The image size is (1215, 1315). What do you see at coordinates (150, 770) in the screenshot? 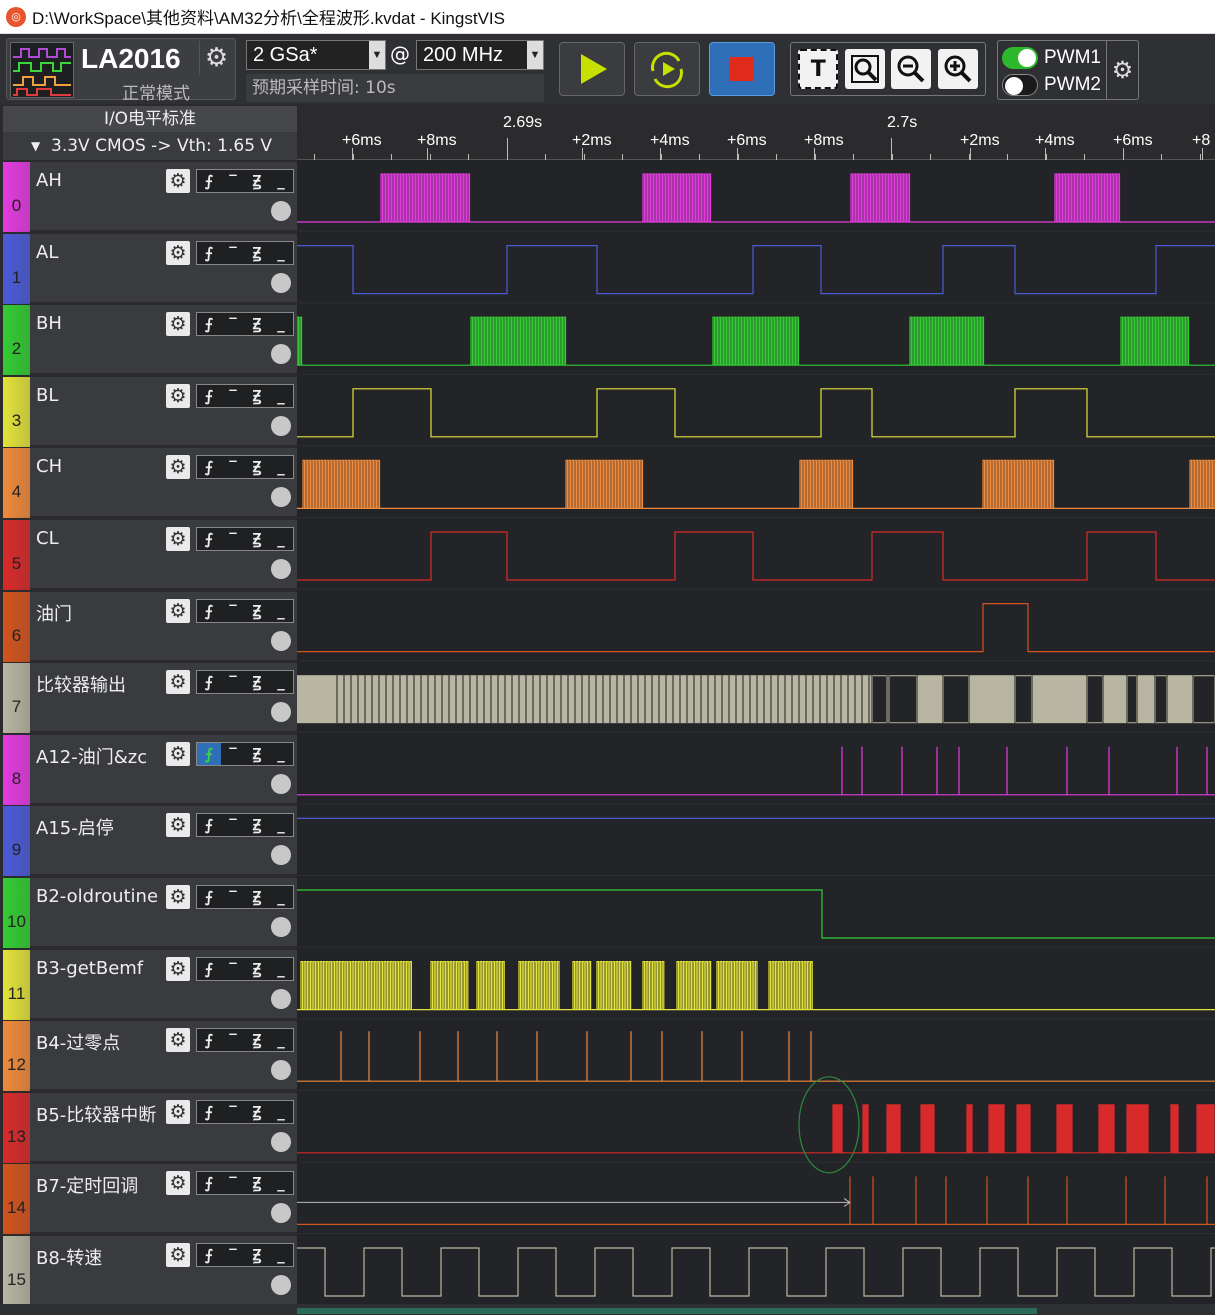
I see `channel-panel: 8 A12-油门&zc ⚙ ⨍ ‾ Ꙃ _` at bounding box center [150, 770].